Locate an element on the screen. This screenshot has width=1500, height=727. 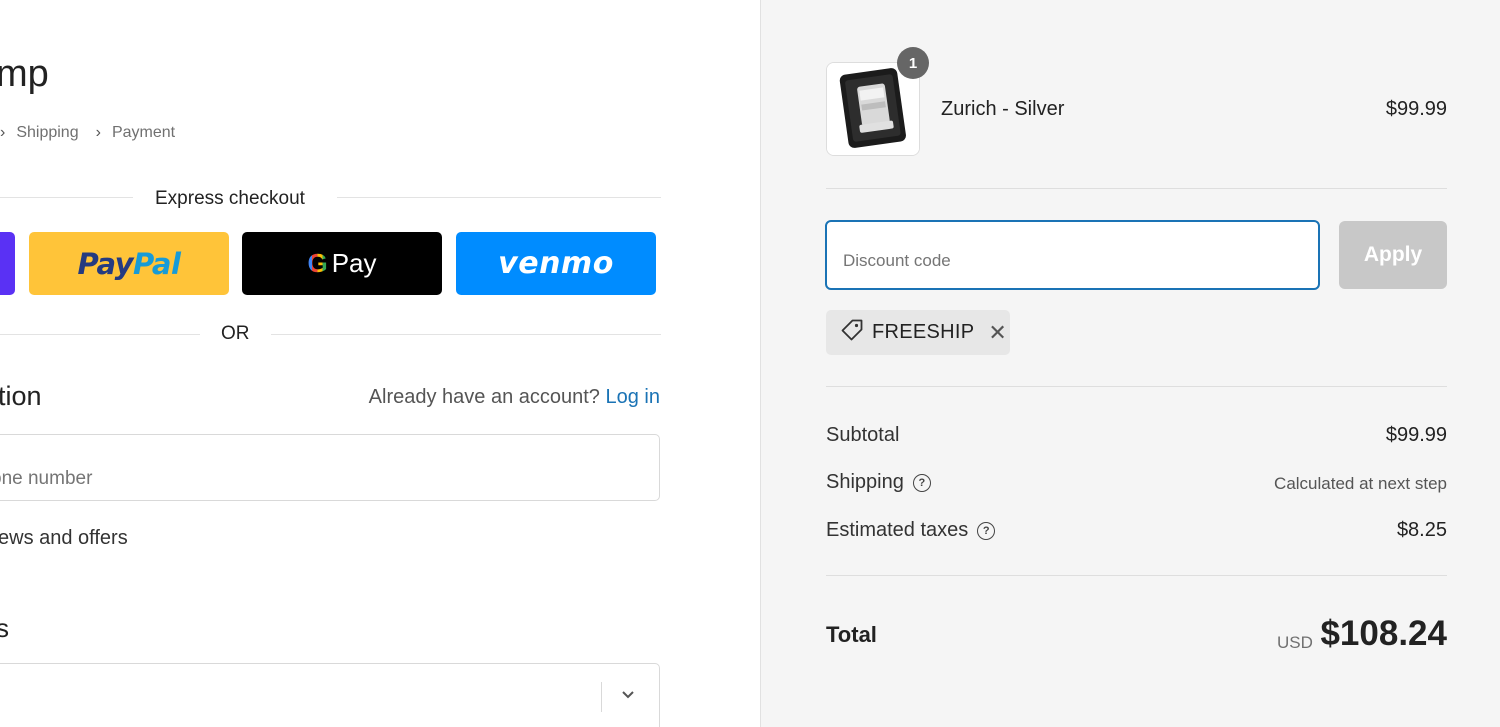
total-currency: USD is located at coordinates (1295, 642).